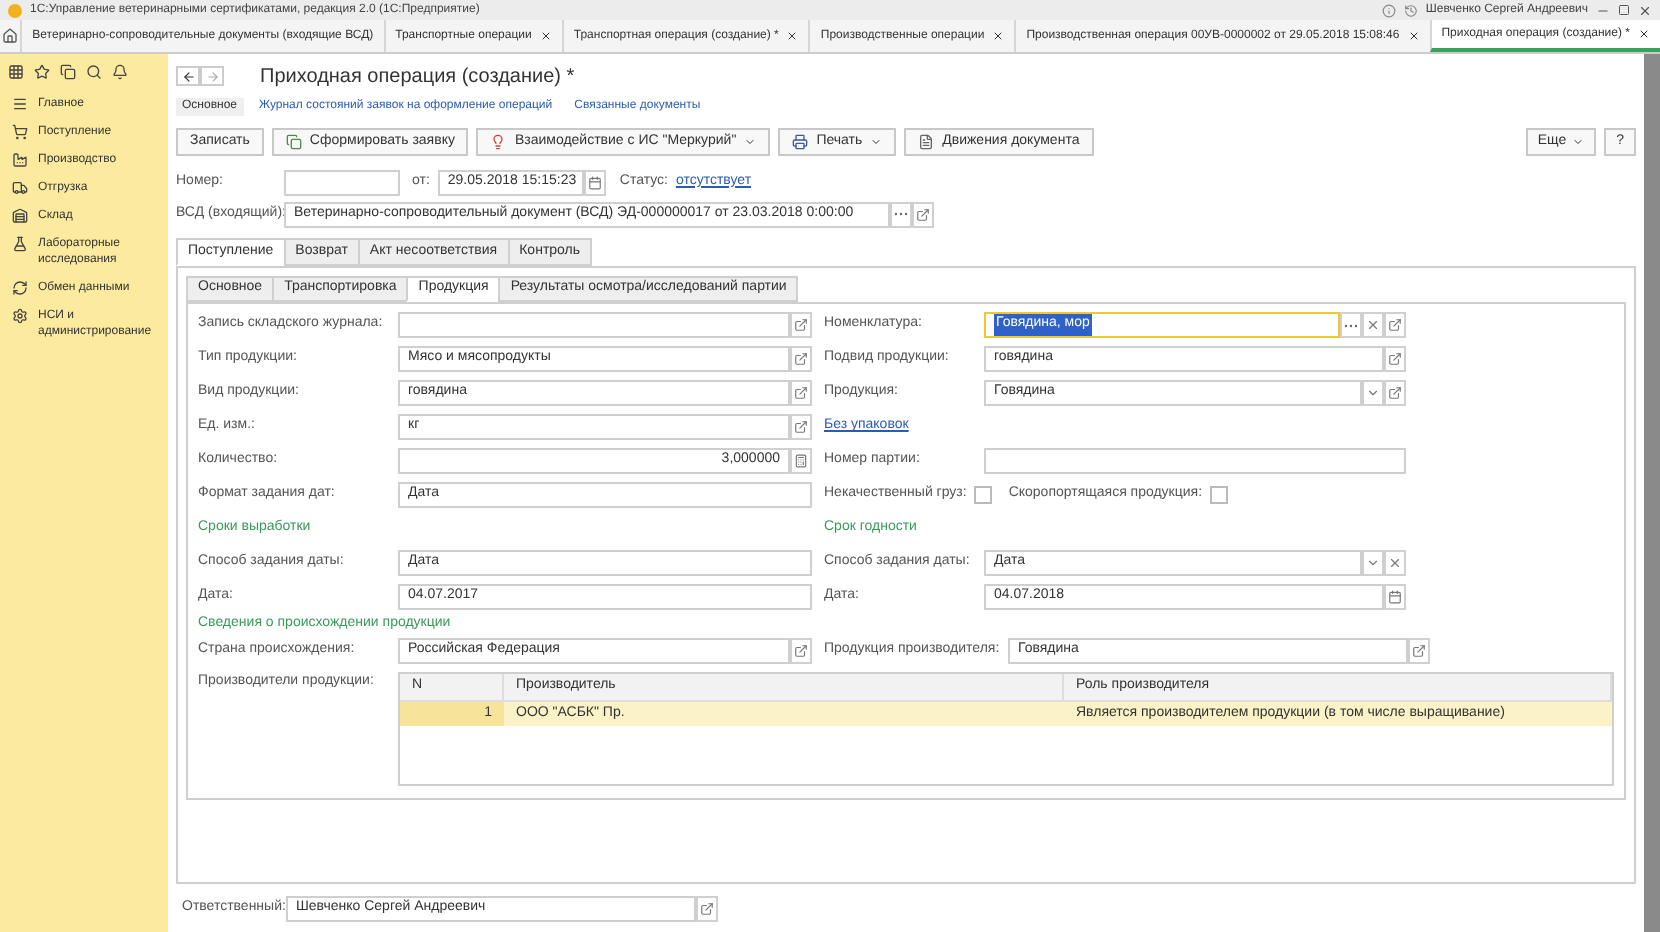  Describe the element at coordinates (20, 132) in the screenshot. I see `cart-icon` at that location.